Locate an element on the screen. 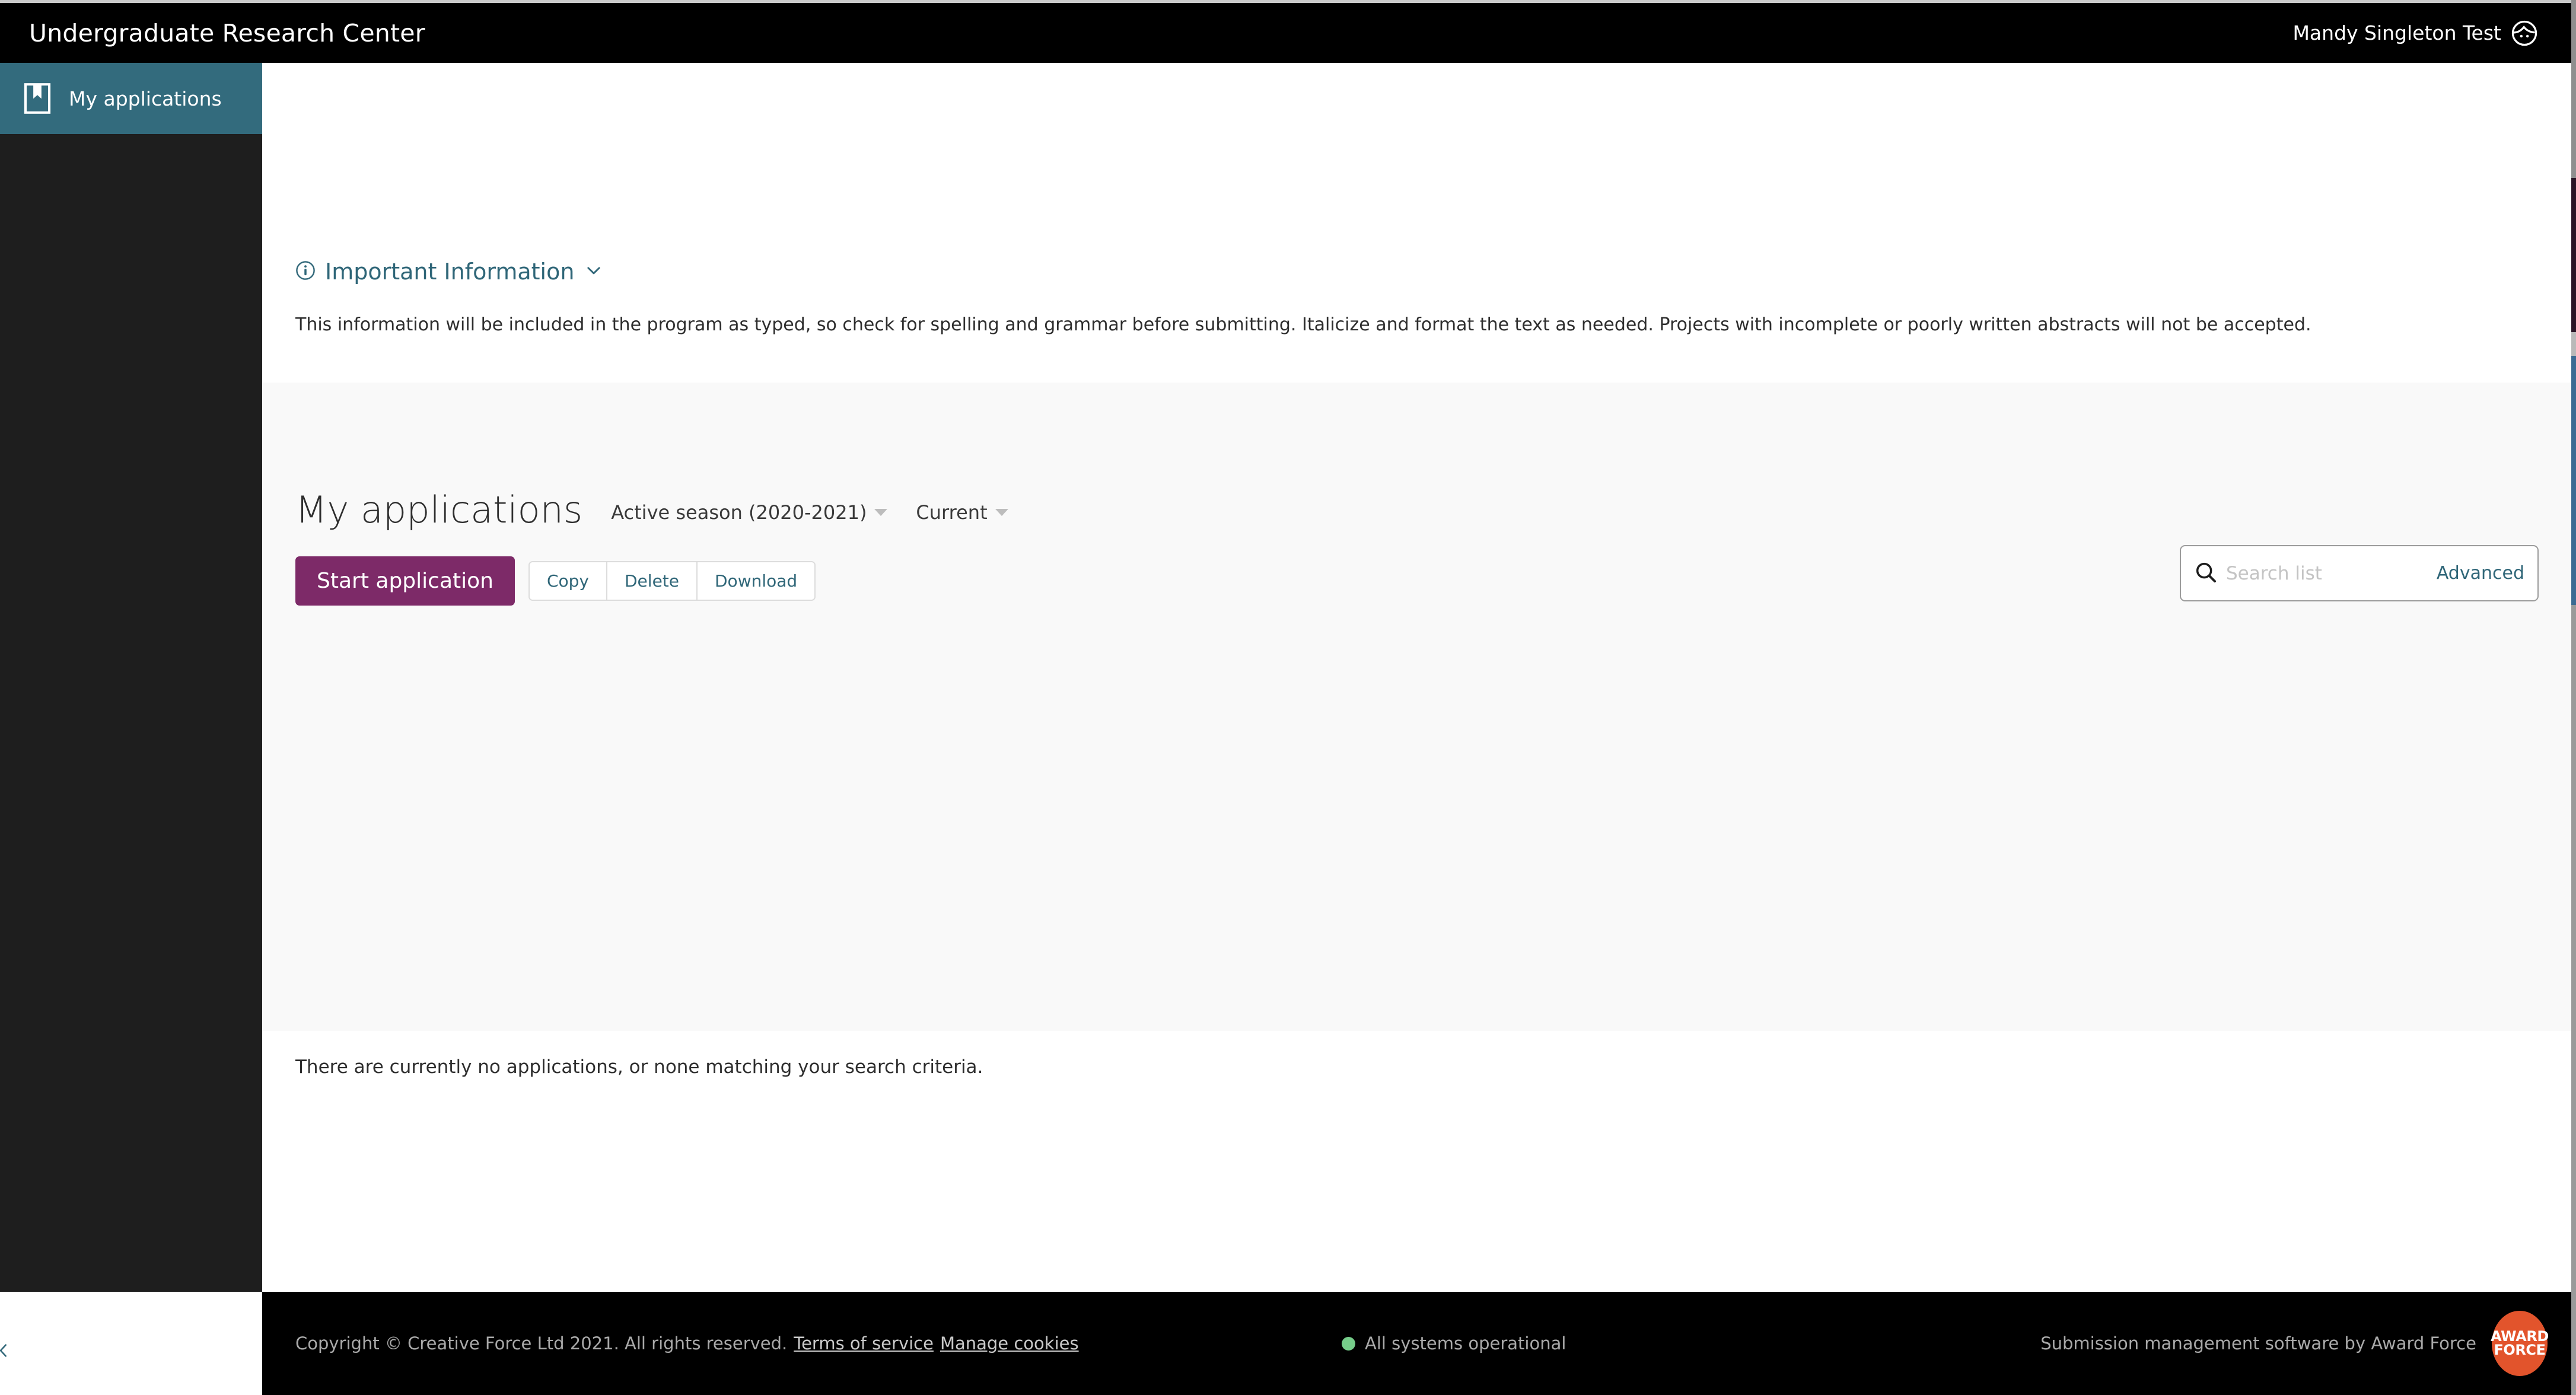 The image size is (2576, 1395). bulk-actions-group: Copy Delete Download is located at coordinates (672, 581).